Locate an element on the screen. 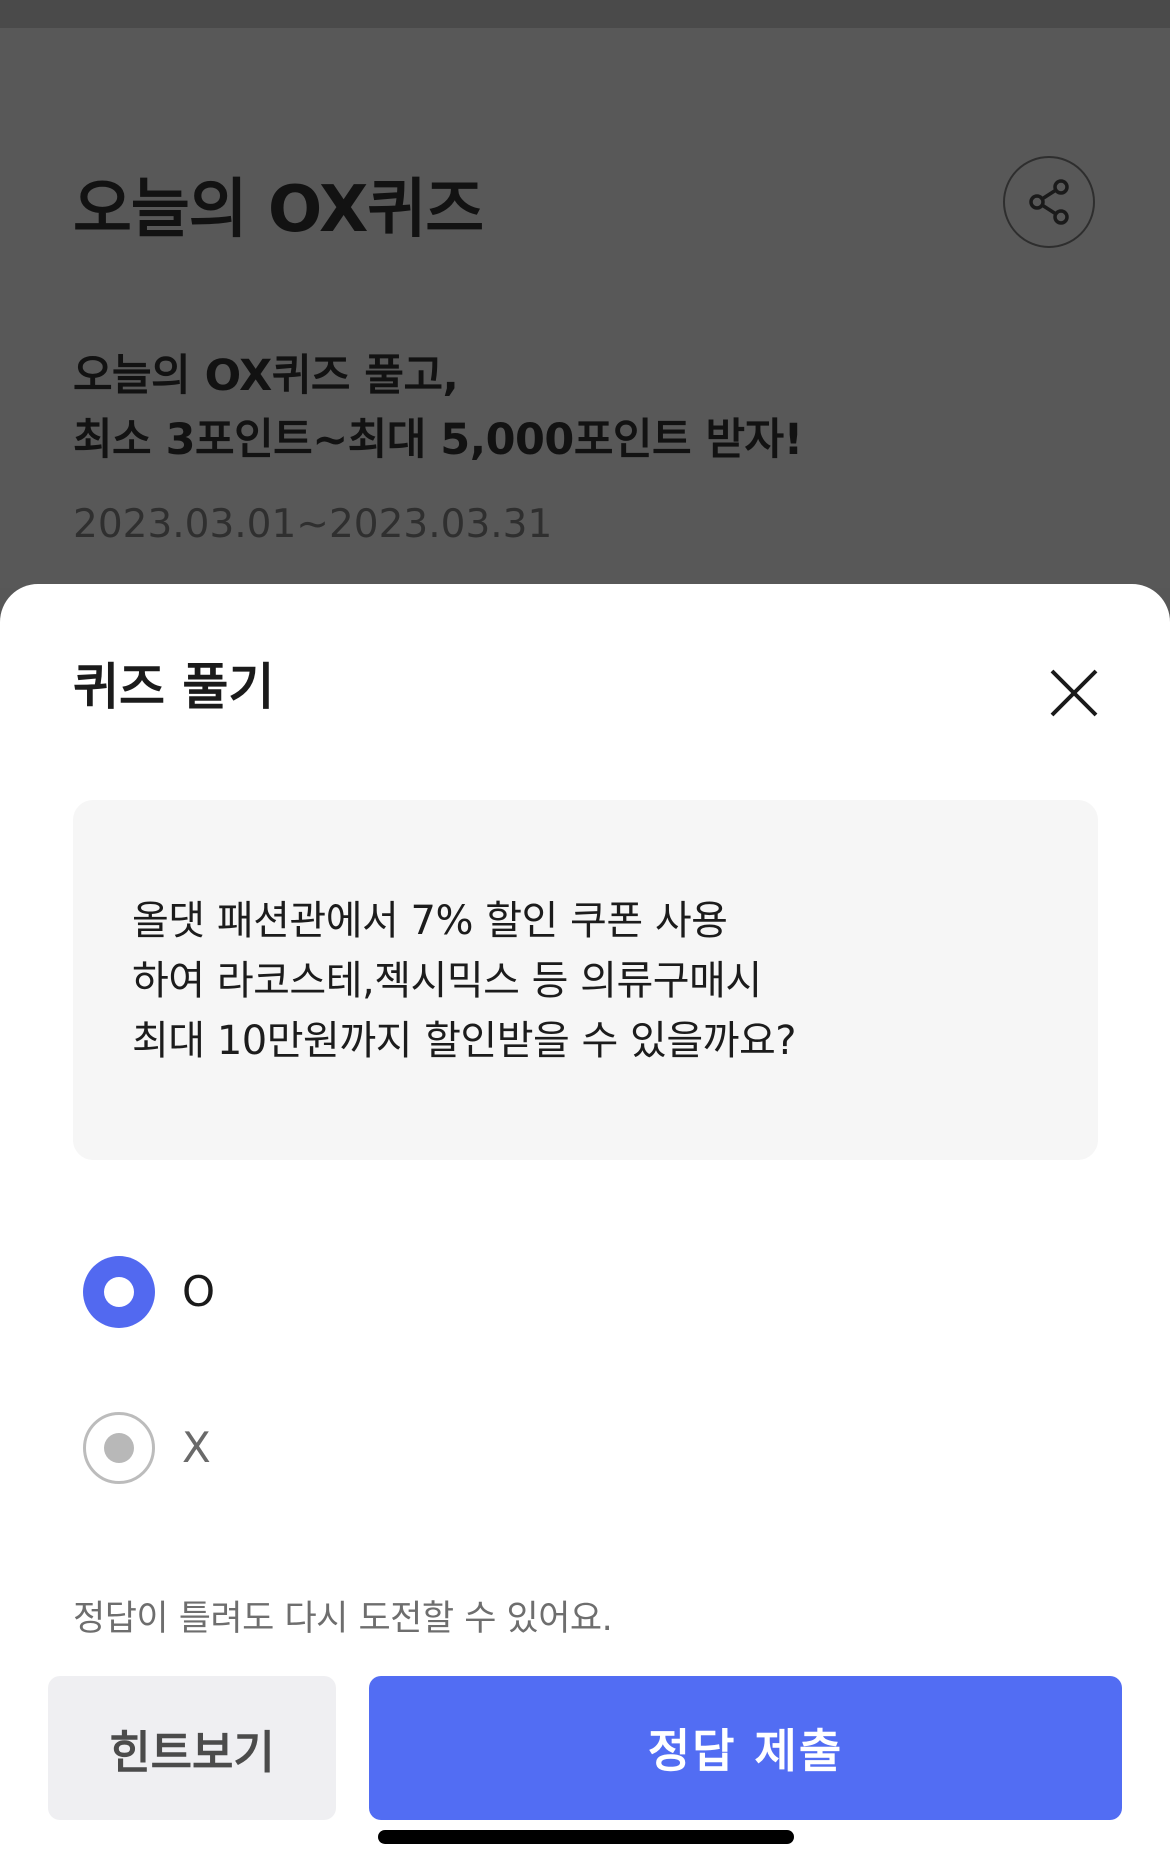 Image resolution: width=1170 pixels, height=1866 pixels. page-title: 오늘의 OX퀴즈 is located at coordinates (278, 210).